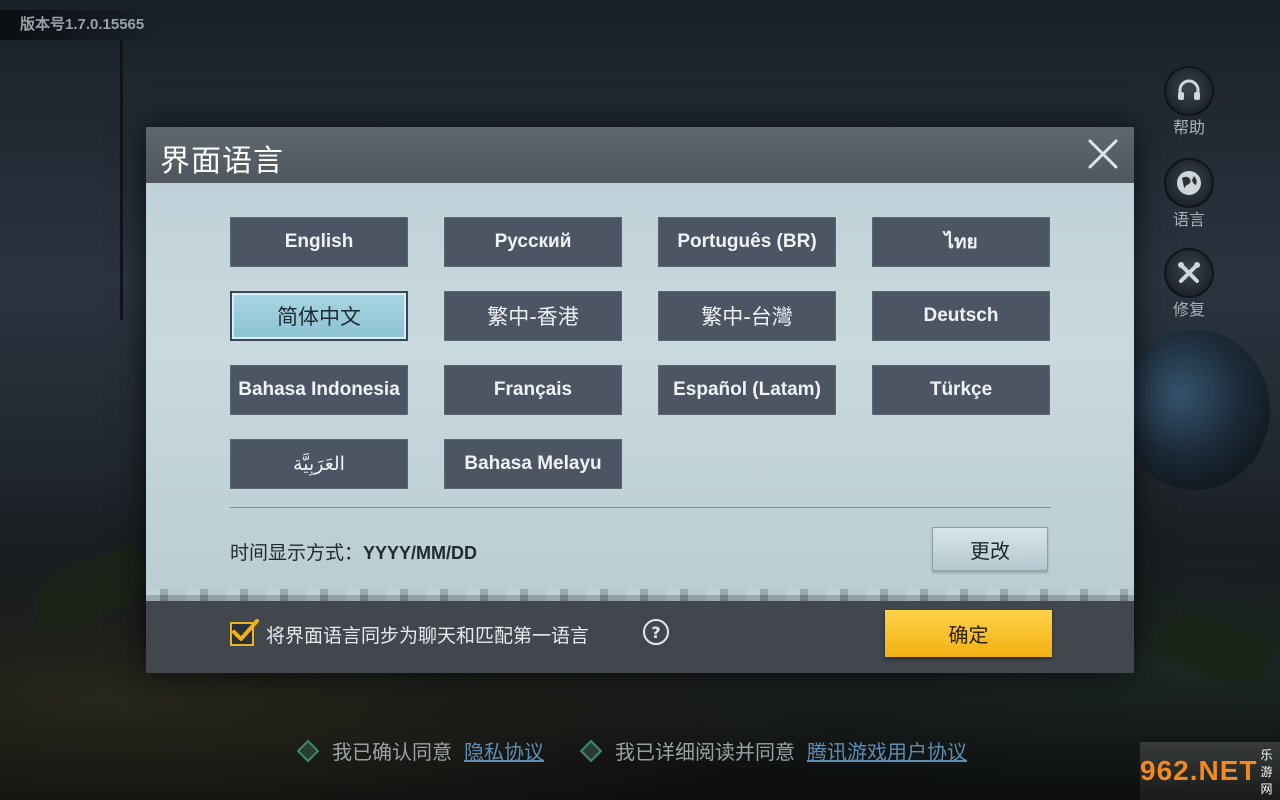  What do you see at coordinates (705, 752) in the screenshot?
I see `user-agree-text: 我已详细阅读并同意` at bounding box center [705, 752].